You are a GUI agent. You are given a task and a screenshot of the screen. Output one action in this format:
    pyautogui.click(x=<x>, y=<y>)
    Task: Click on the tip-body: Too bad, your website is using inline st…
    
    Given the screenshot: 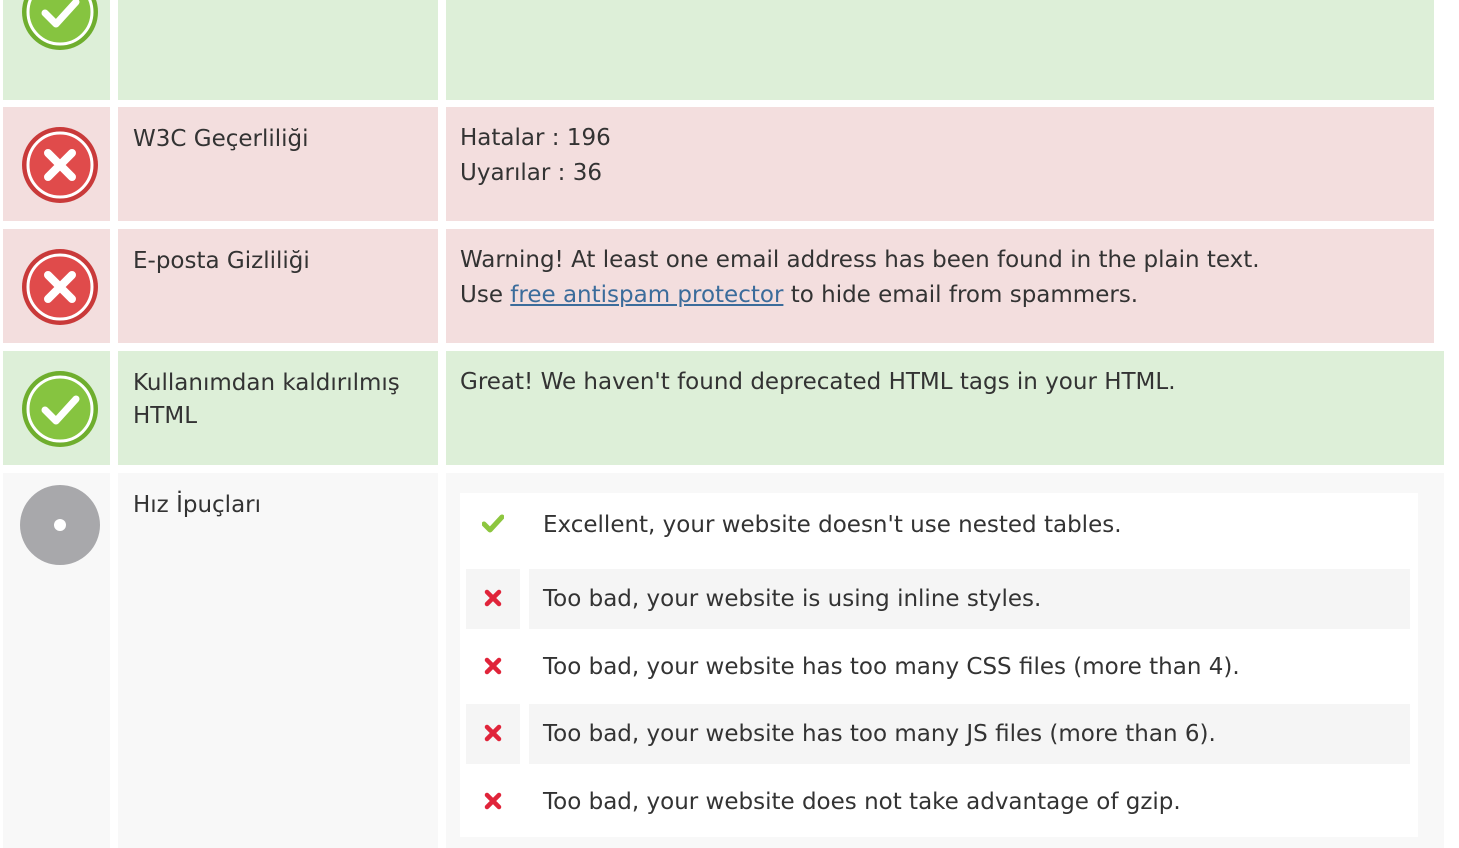 What is the action you would take?
    pyautogui.click(x=969, y=599)
    